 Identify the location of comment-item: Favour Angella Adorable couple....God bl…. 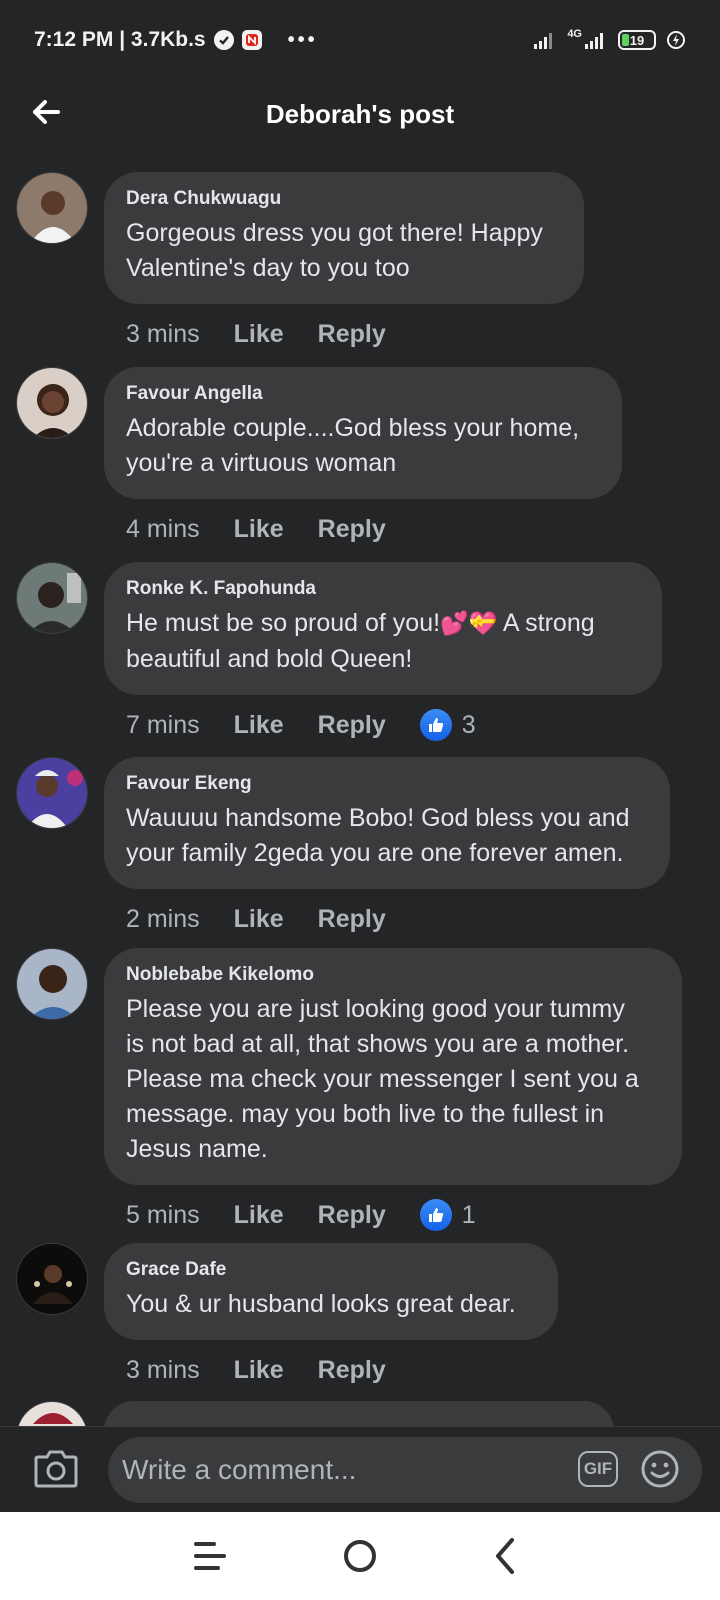
(360, 464).